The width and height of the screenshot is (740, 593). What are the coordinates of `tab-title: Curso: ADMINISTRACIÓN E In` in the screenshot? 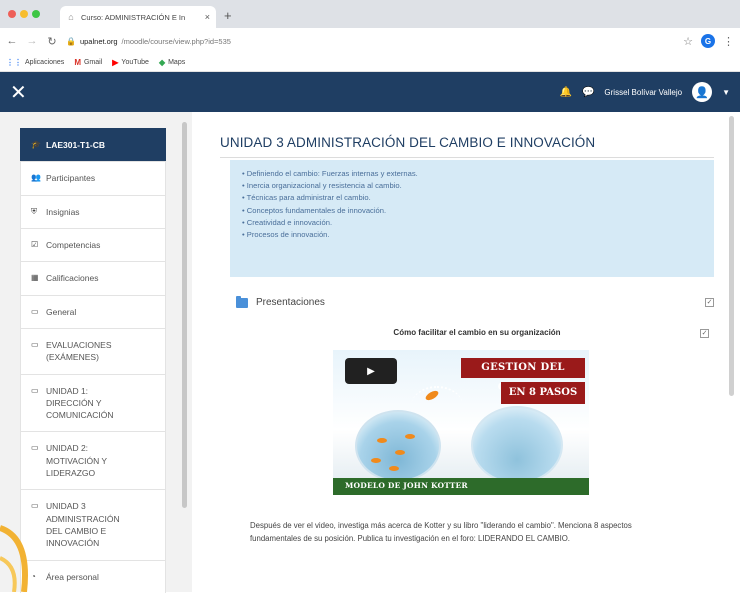 It's located at (133, 17).